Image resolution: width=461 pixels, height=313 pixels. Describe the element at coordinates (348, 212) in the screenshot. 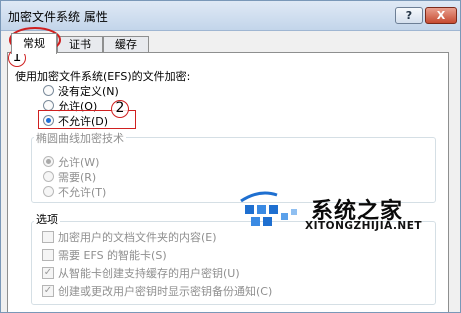

I see `watermark: 系统之家 XITONGZHIJIA.NET` at that location.